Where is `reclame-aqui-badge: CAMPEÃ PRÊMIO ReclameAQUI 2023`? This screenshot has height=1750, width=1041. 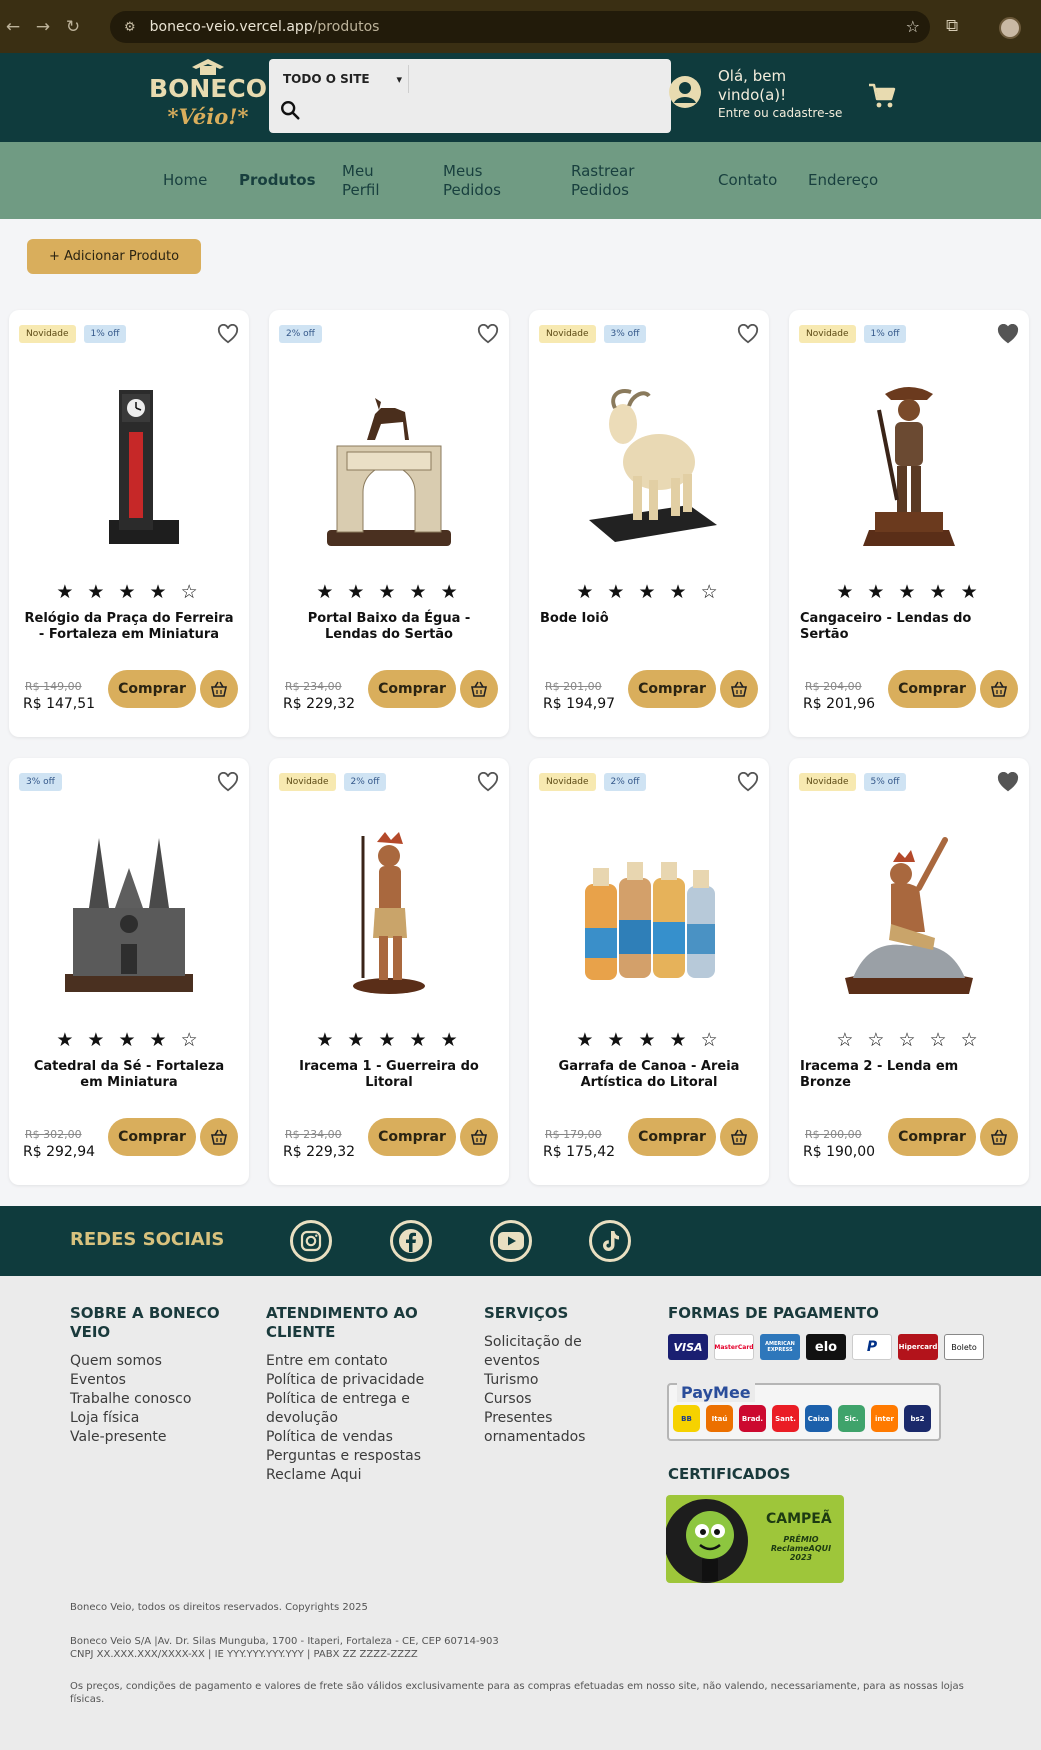
reclame-aqui-badge: CAMPEÃ PRÊMIO ReclameAQUI 2023 is located at coordinates (755, 1539).